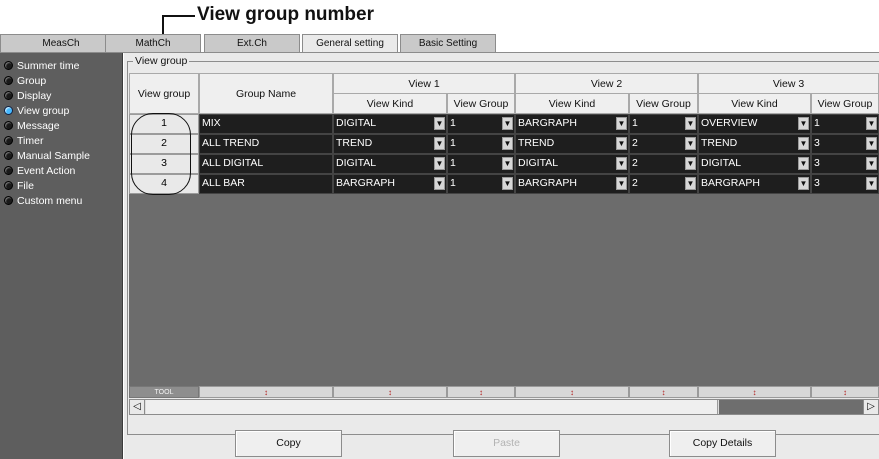 This screenshot has width=879, height=459. I want to click on sidebar-item-display: Display, so click(63, 96).